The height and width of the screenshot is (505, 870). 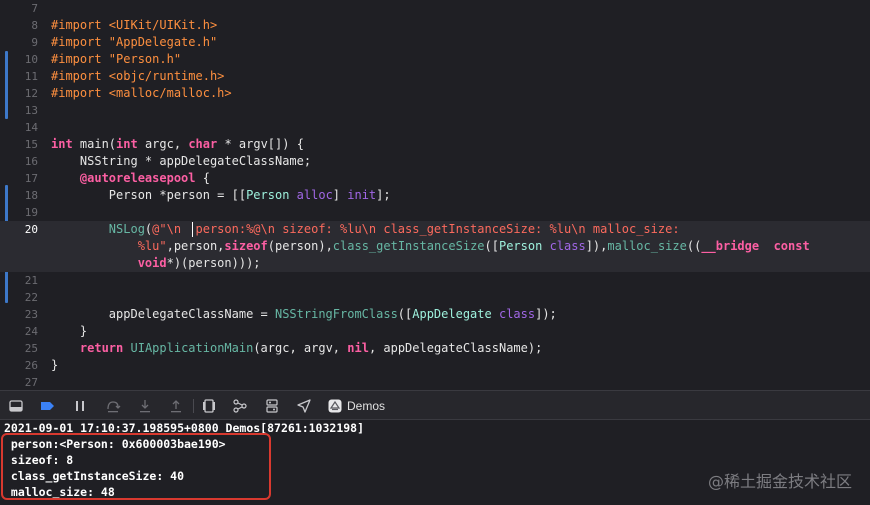 What do you see at coordinates (304, 406) in the screenshot?
I see `simulate-location-icon` at bounding box center [304, 406].